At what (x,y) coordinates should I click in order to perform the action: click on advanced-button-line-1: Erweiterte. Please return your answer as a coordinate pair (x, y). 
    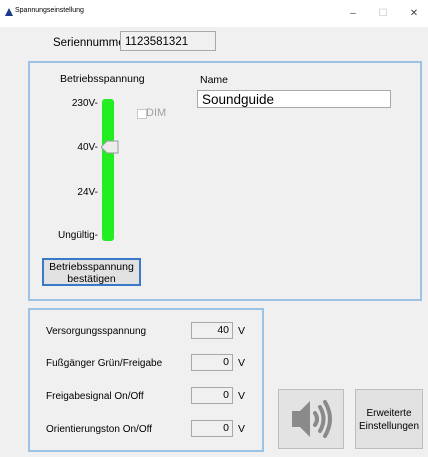
    Looking at the image, I should click on (389, 413).